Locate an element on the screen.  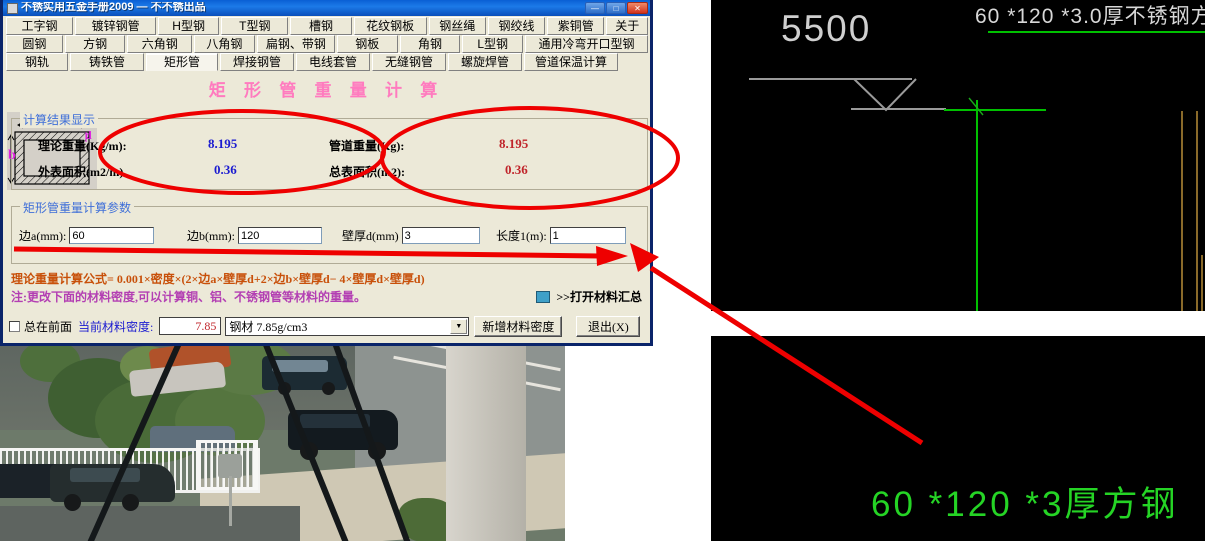
tab-t-beam: T型钢 is located at coordinates (255, 26).